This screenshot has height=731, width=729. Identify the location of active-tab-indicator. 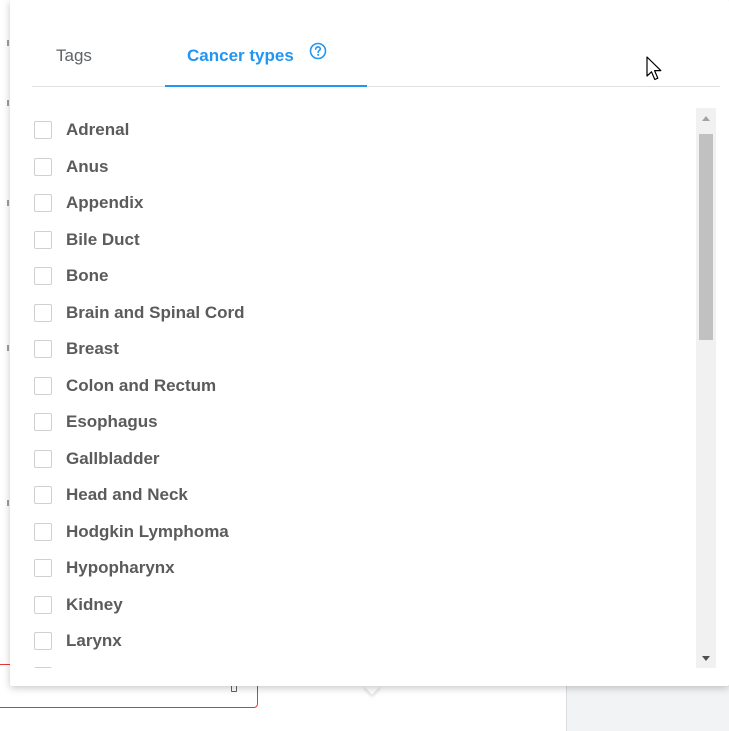
(266, 86).